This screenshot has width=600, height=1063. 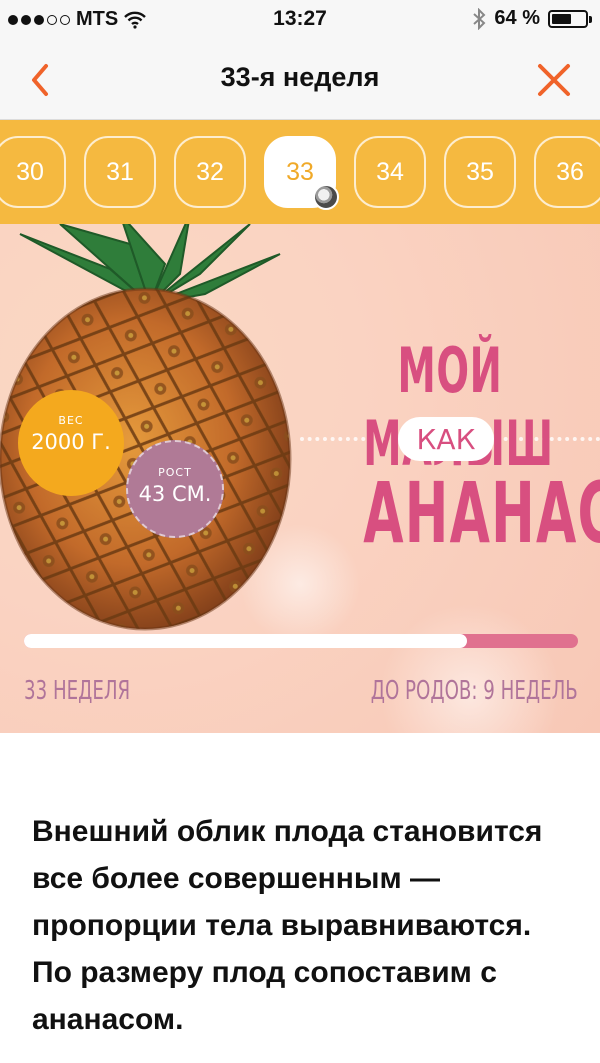 I want to click on week-tab-label: 35, so click(x=480, y=171).